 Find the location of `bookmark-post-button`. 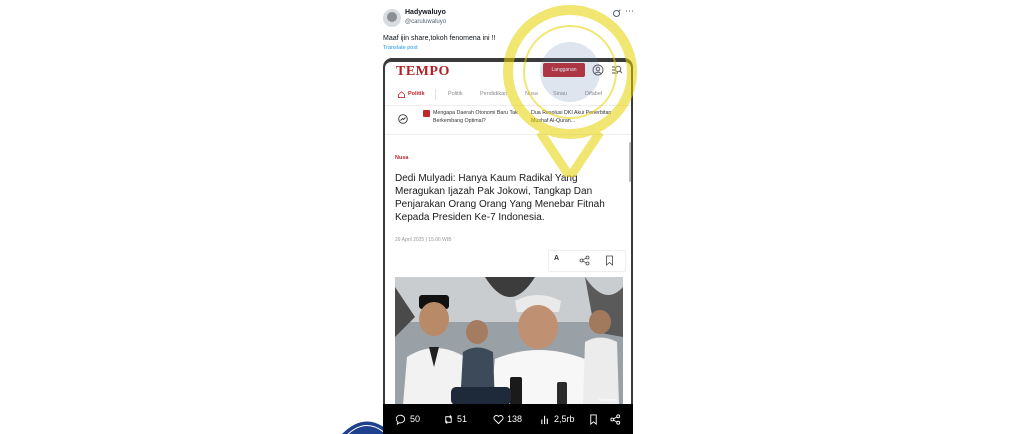

bookmark-post-button is located at coordinates (593, 419).